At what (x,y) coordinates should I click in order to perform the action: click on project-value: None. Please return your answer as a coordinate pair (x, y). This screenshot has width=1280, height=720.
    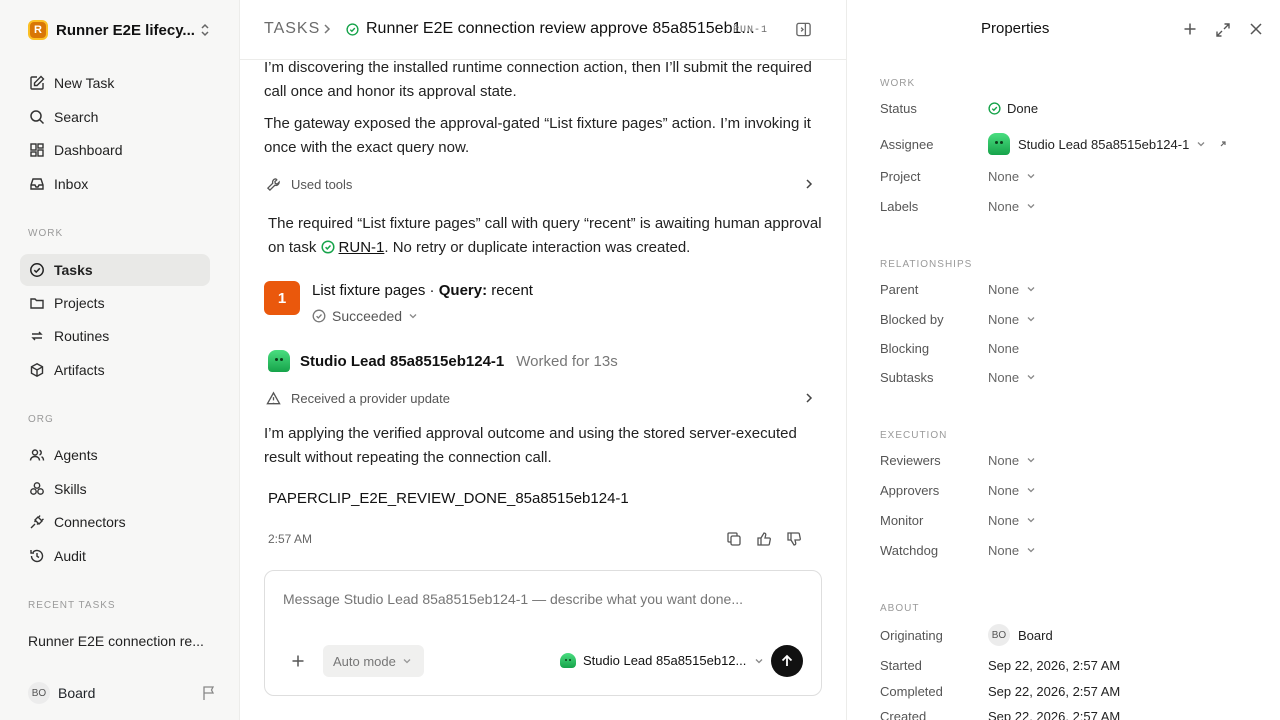
    Looking at the image, I should click on (1004, 176).